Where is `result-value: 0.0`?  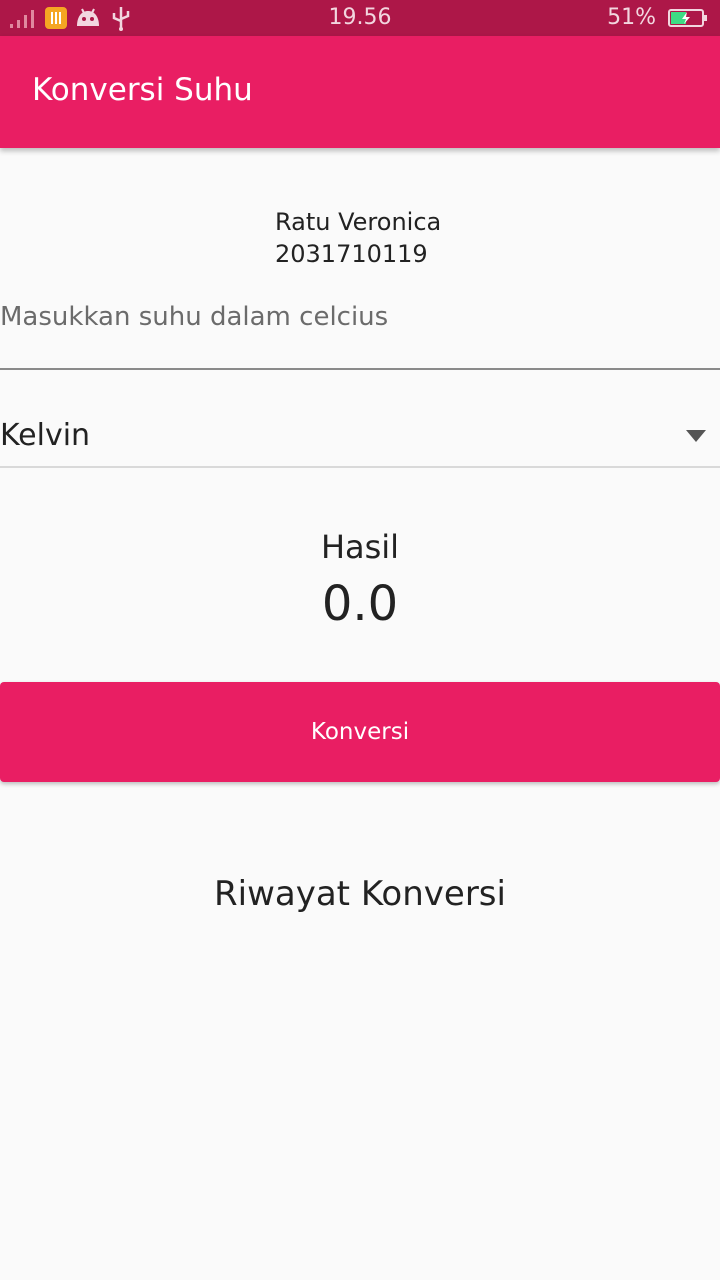 result-value: 0.0 is located at coordinates (360, 604).